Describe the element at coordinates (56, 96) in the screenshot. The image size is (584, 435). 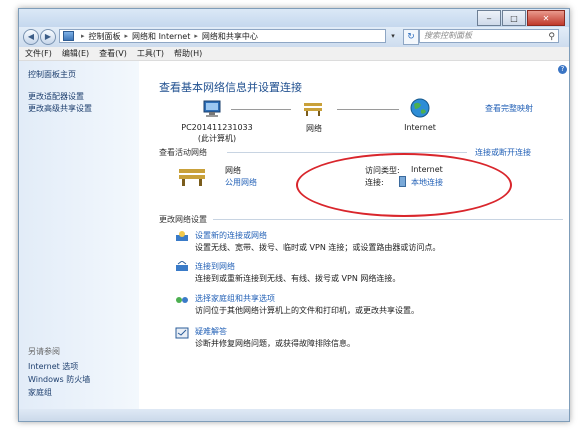
I see `sidebar-link-adapter-settings: 更改适配器设置` at that location.